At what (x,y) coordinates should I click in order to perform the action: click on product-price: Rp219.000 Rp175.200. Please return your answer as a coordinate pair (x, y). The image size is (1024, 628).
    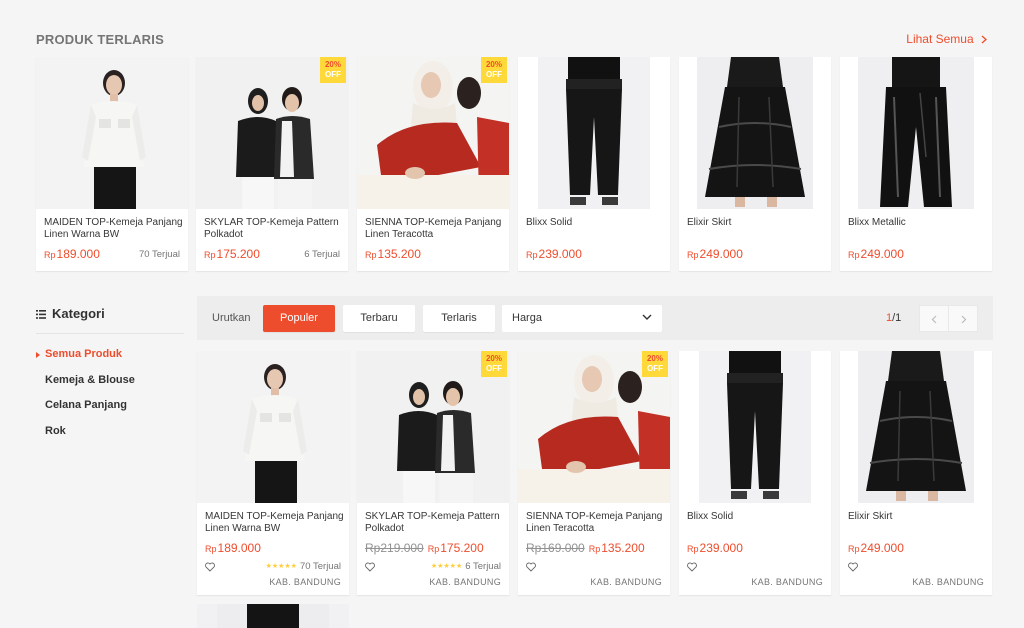
    Looking at the image, I should click on (424, 548).